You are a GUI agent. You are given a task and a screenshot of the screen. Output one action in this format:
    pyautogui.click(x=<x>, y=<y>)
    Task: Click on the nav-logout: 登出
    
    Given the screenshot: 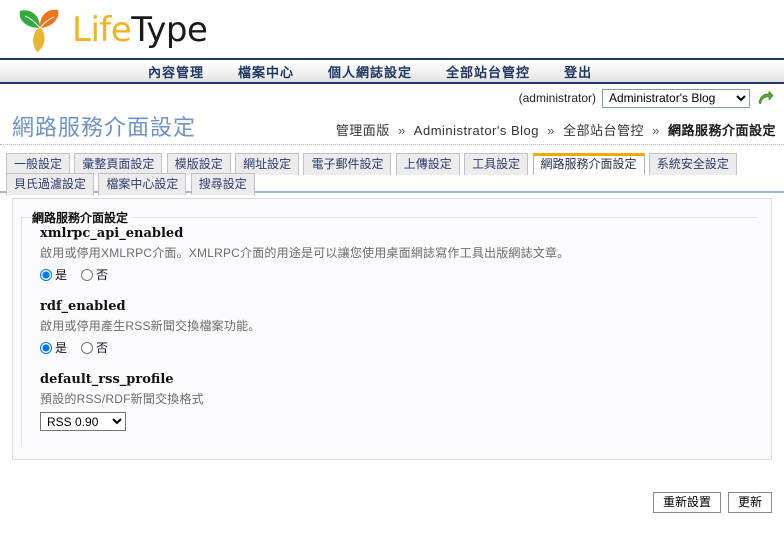 What is the action you would take?
    pyautogui.click(x=578, y=71)
    